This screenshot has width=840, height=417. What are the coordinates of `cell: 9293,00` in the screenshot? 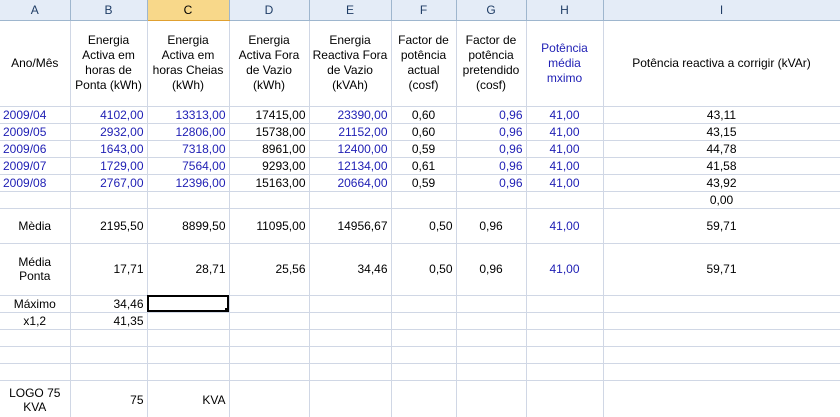 It's located at (269, 166).